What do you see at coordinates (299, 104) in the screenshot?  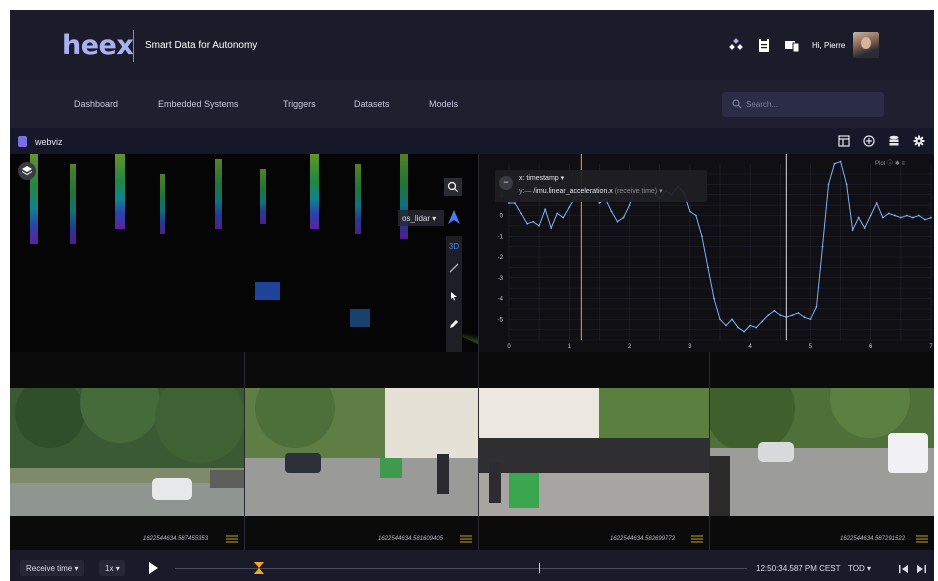 I see `nav-triggers: Triggers` at bounding box center [299, 104].